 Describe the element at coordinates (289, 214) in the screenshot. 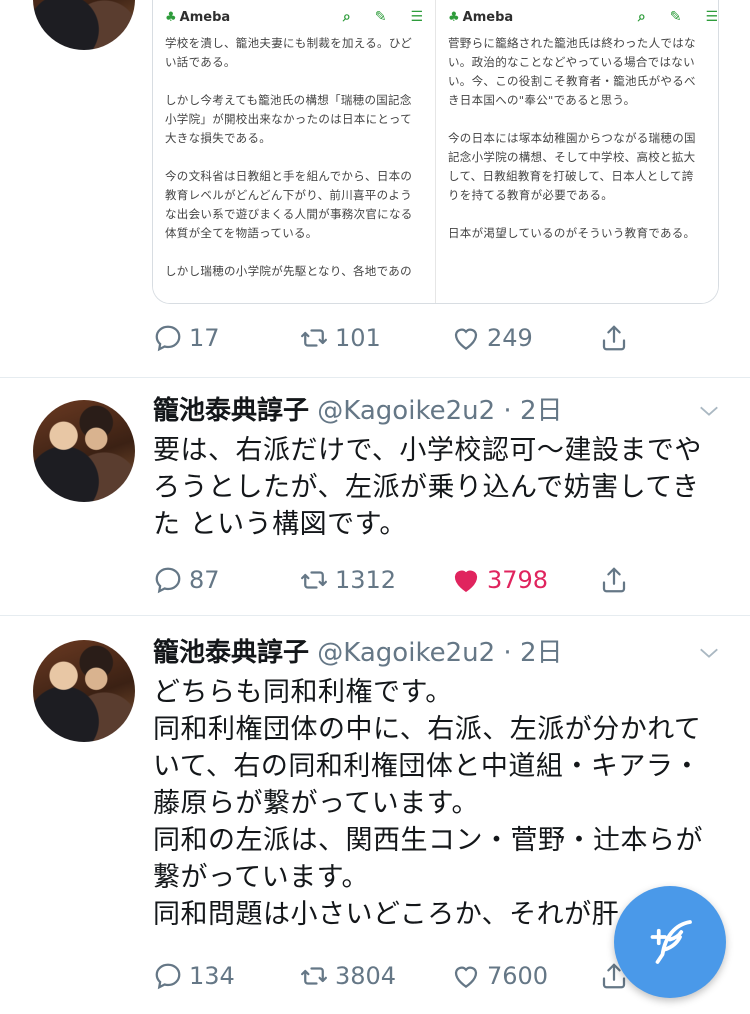

I see `text-line: な出会い系で遊びまくる人間が事務次官になる` at that location.